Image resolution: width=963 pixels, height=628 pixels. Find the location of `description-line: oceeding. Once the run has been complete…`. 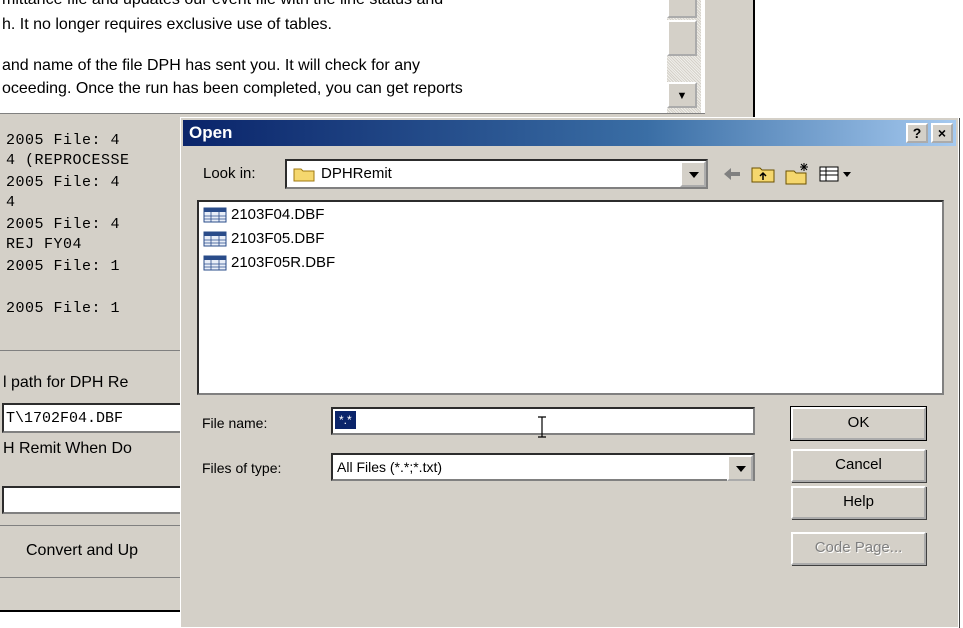

description-line: oceeding. Once the run has been complete… is located at coordinates (232, 88).